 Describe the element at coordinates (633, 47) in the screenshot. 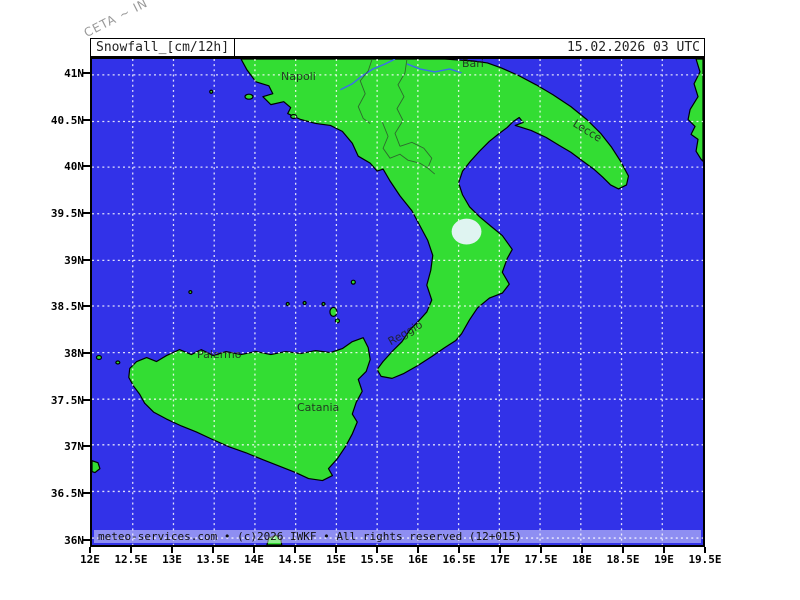

I see `map-valid-datetime: 15.02.2026 03 UTC` at that location.